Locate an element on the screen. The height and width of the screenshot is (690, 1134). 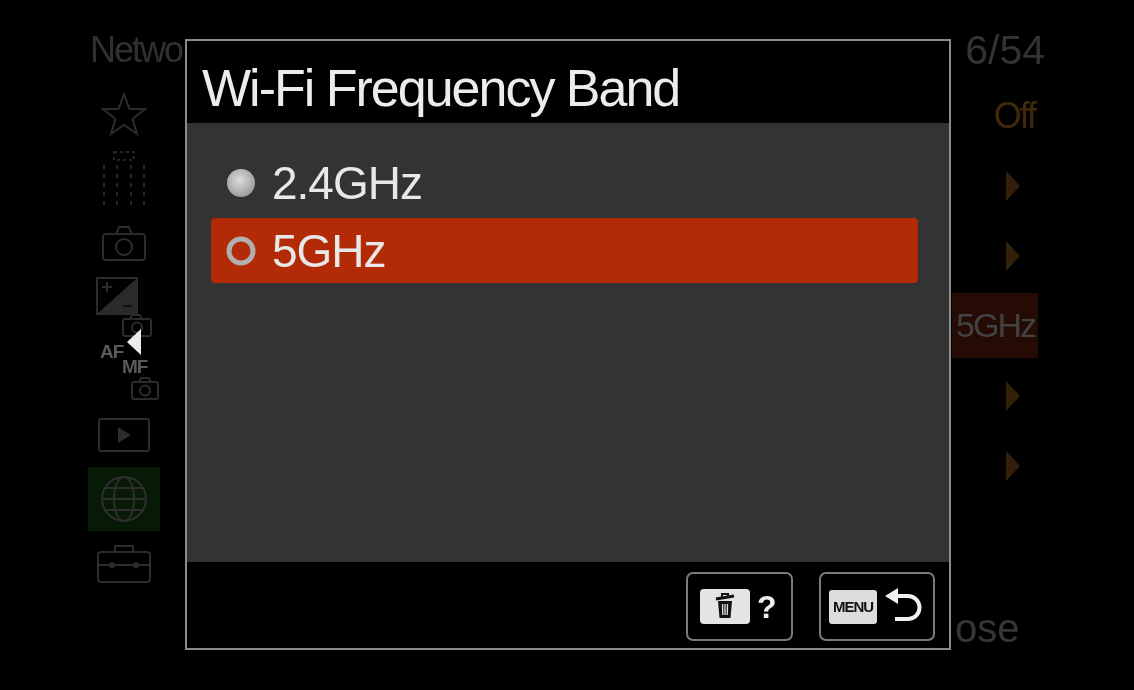
exposure-camera-icon is located at coordinates (124, 307).